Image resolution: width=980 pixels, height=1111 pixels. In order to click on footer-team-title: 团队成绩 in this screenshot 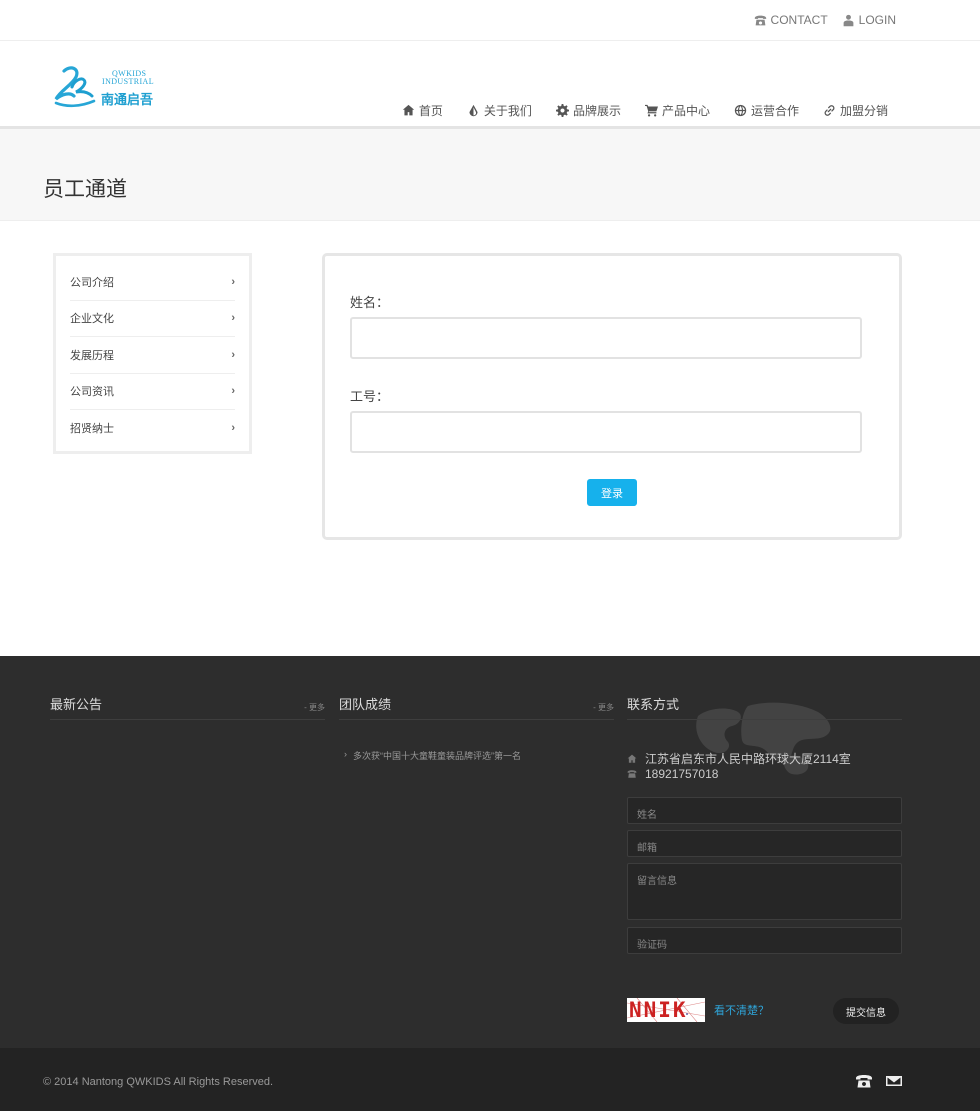, I will do `click(365, 704)`.